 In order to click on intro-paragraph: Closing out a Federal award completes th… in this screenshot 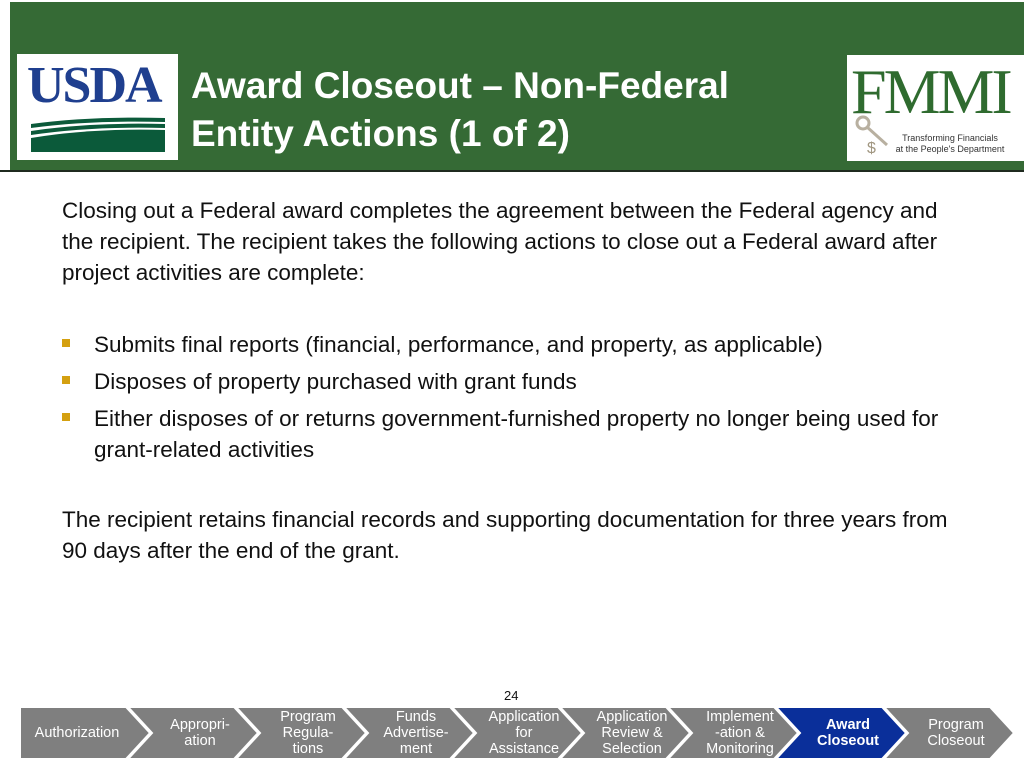, I will do `click(500, 241)`.